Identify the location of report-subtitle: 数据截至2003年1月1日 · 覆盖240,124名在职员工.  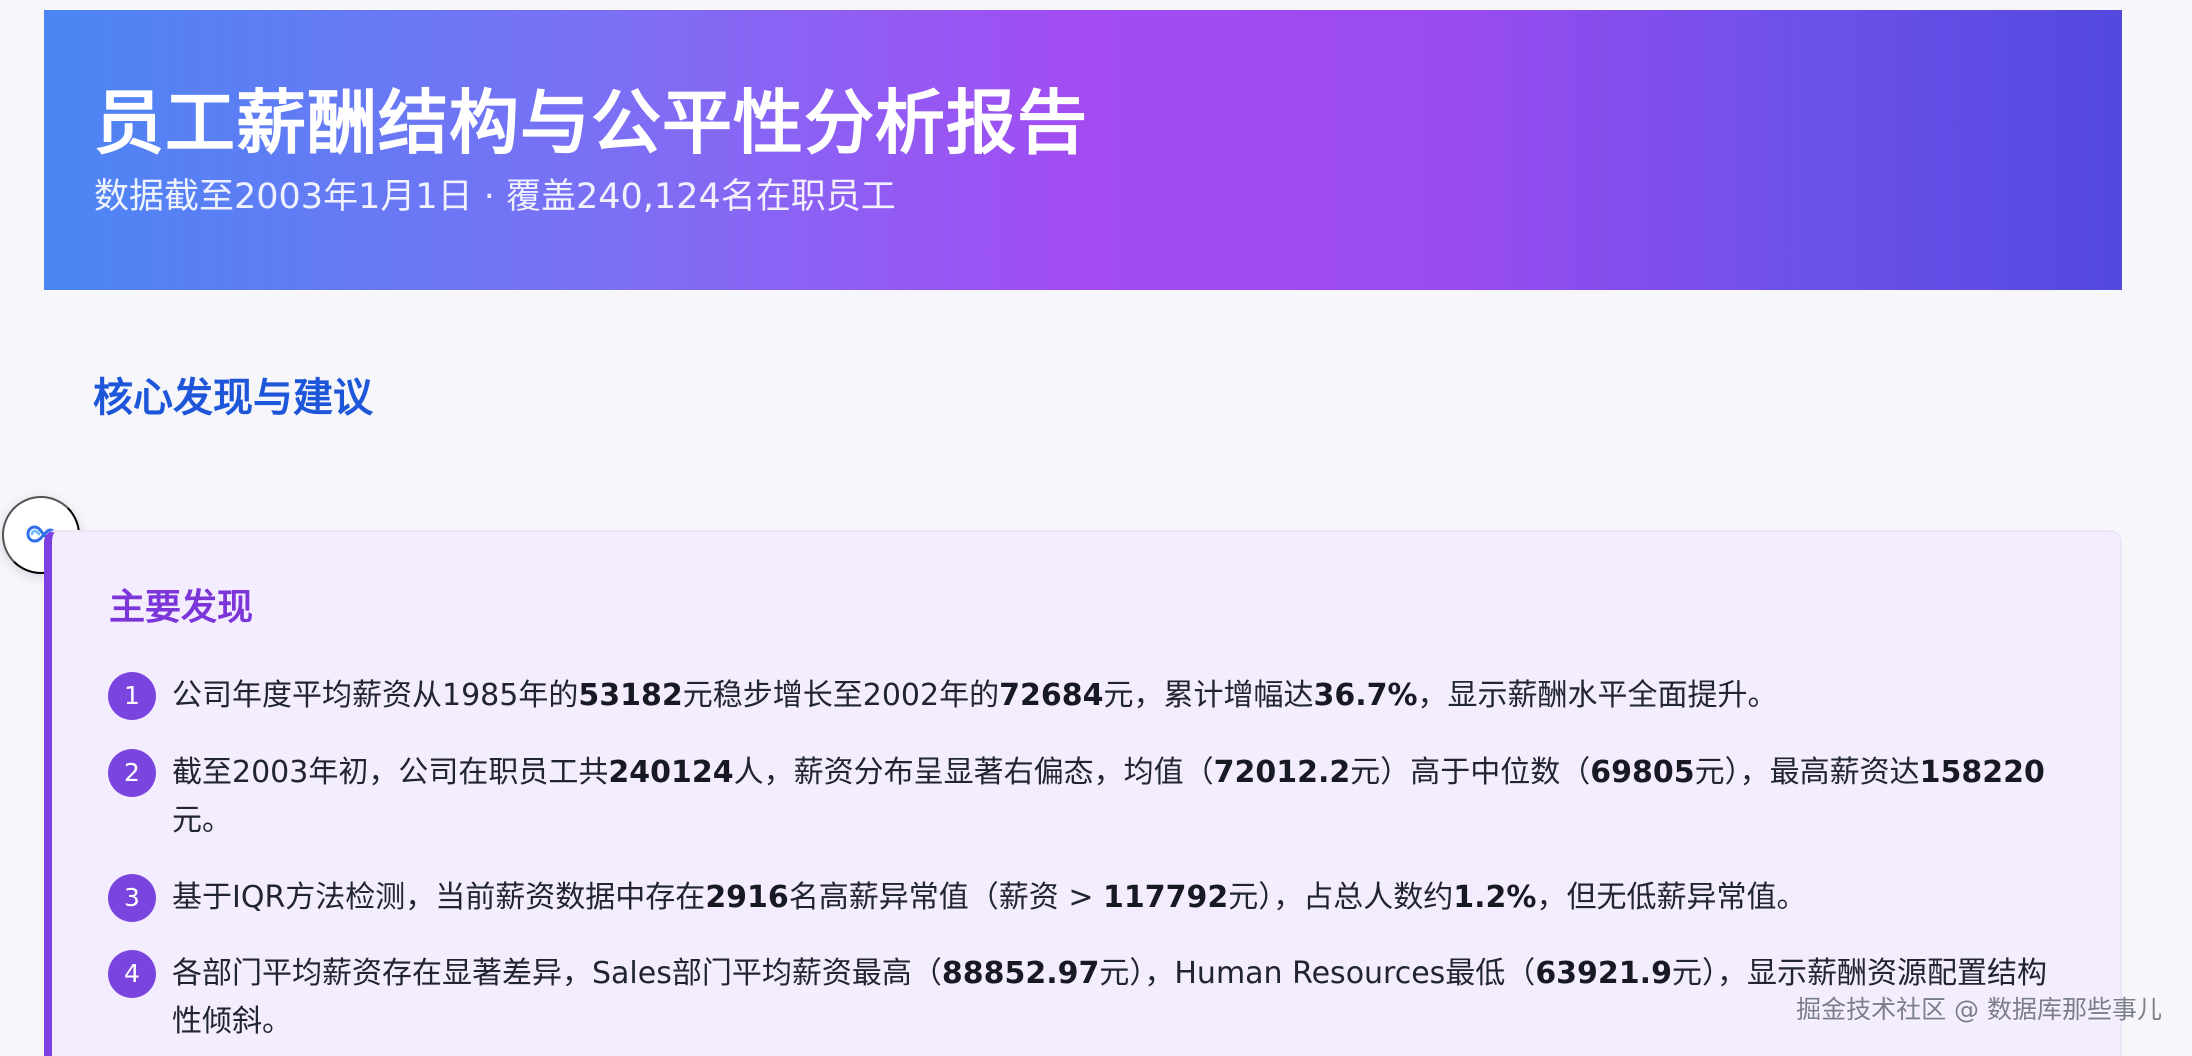
(495, 197).